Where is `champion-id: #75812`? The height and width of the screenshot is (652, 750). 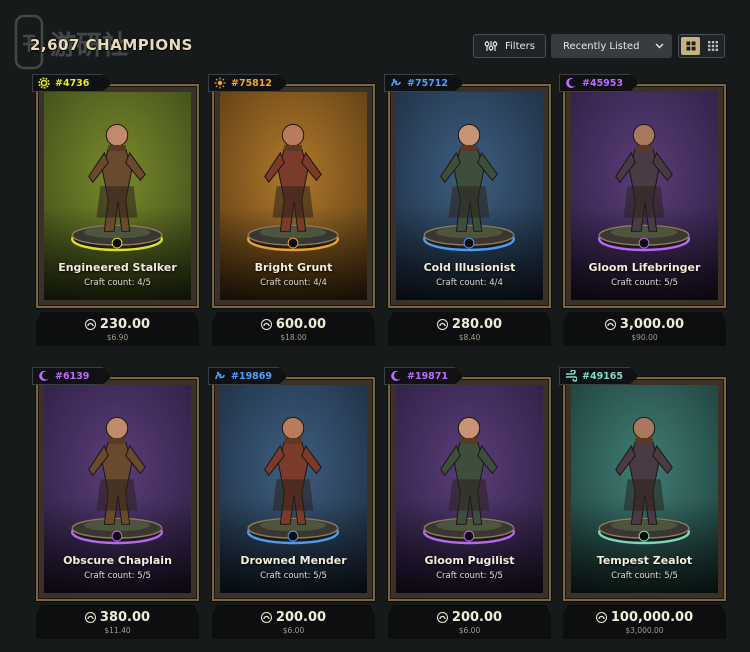
champion-id: #75812 is located at coordinates (252, 83).